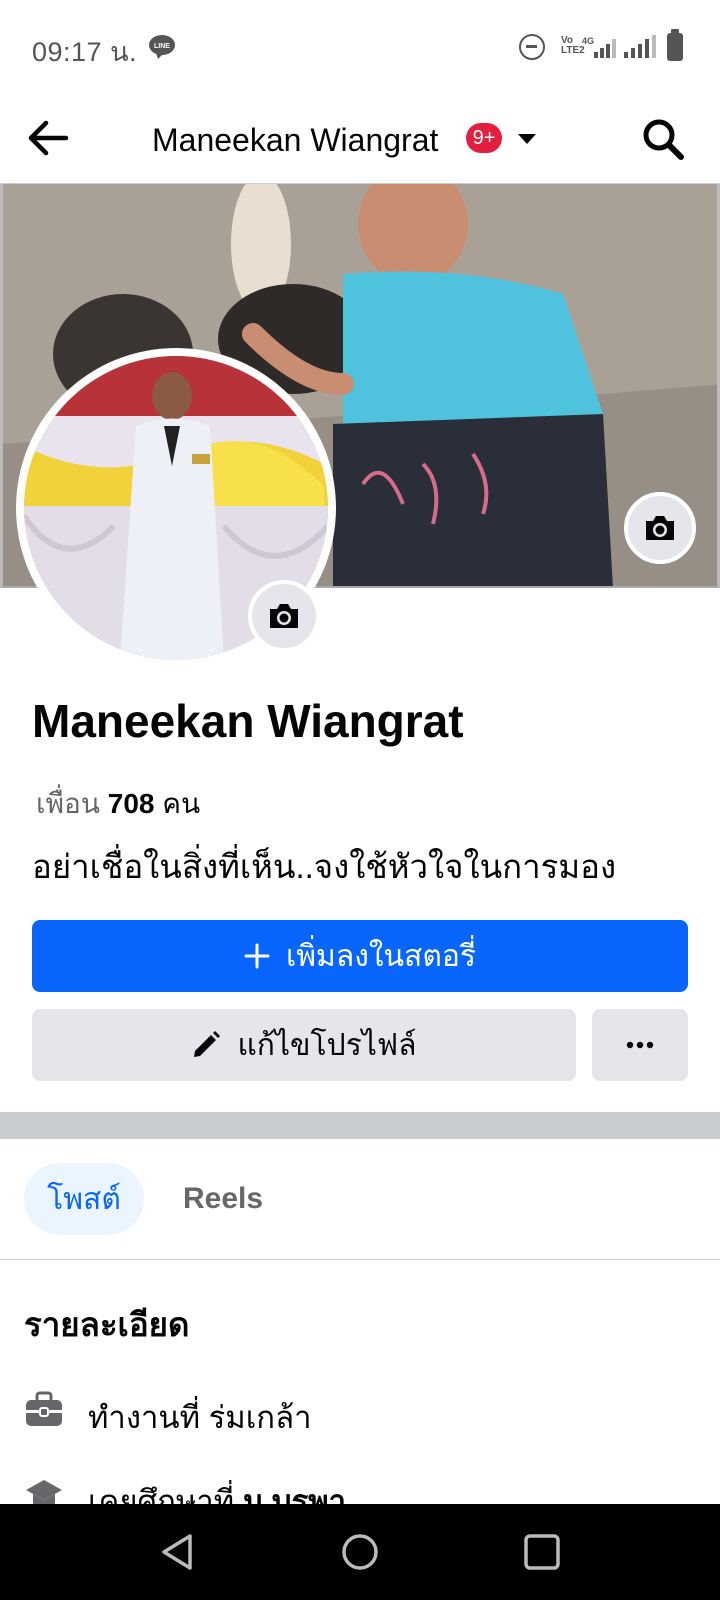 Image resolution: width=720 pixels, height=1600 pixels. I want to click on line-app-icon: LINE, so click(162, 47).